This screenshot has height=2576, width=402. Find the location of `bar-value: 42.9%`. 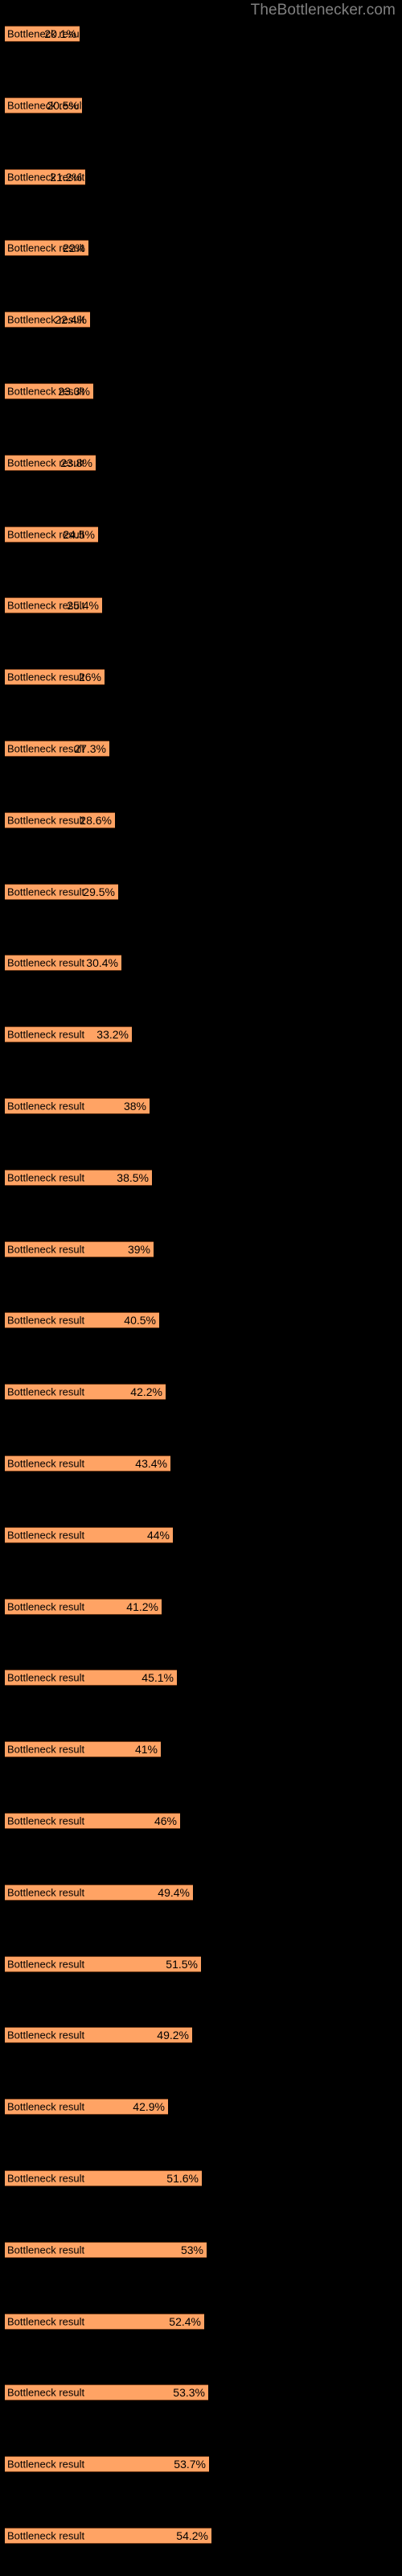

bar-value: 42.9% is located at coordinates (149, 2106).